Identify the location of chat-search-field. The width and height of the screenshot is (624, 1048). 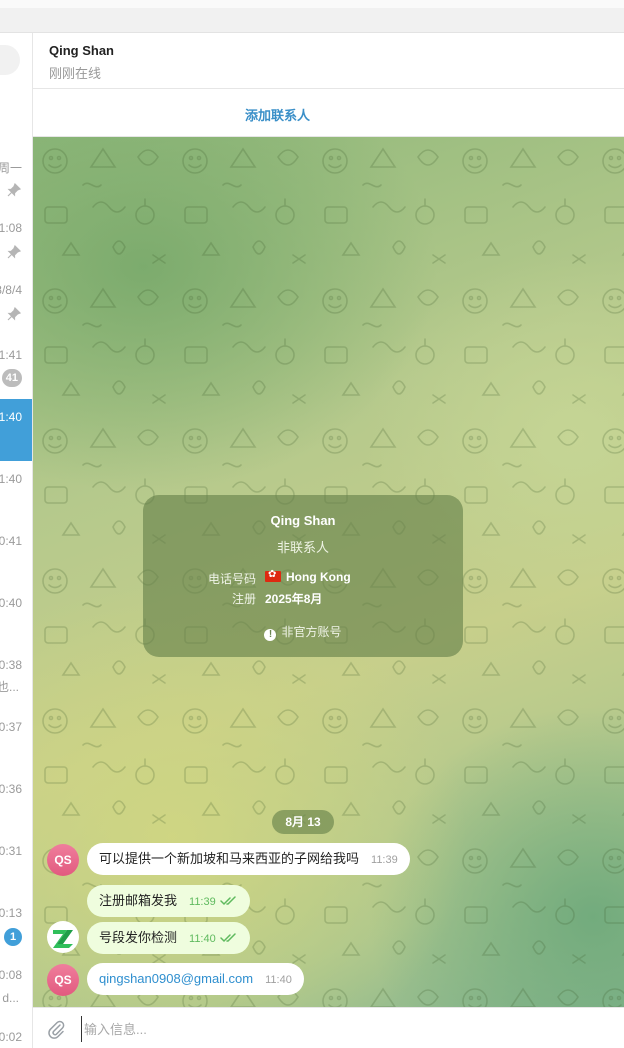
(10, 60).